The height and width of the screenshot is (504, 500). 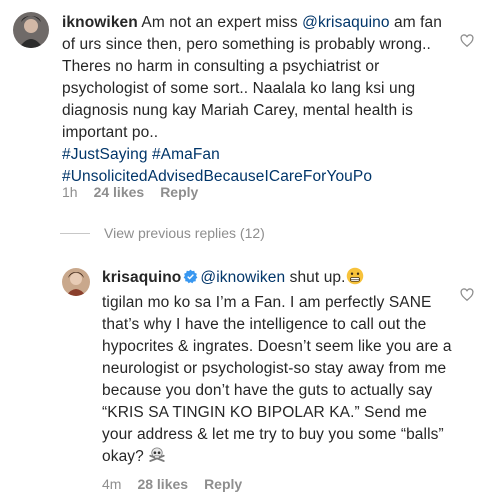 I want to click on grimace-emoji-icon, so click(x=355, y=279).